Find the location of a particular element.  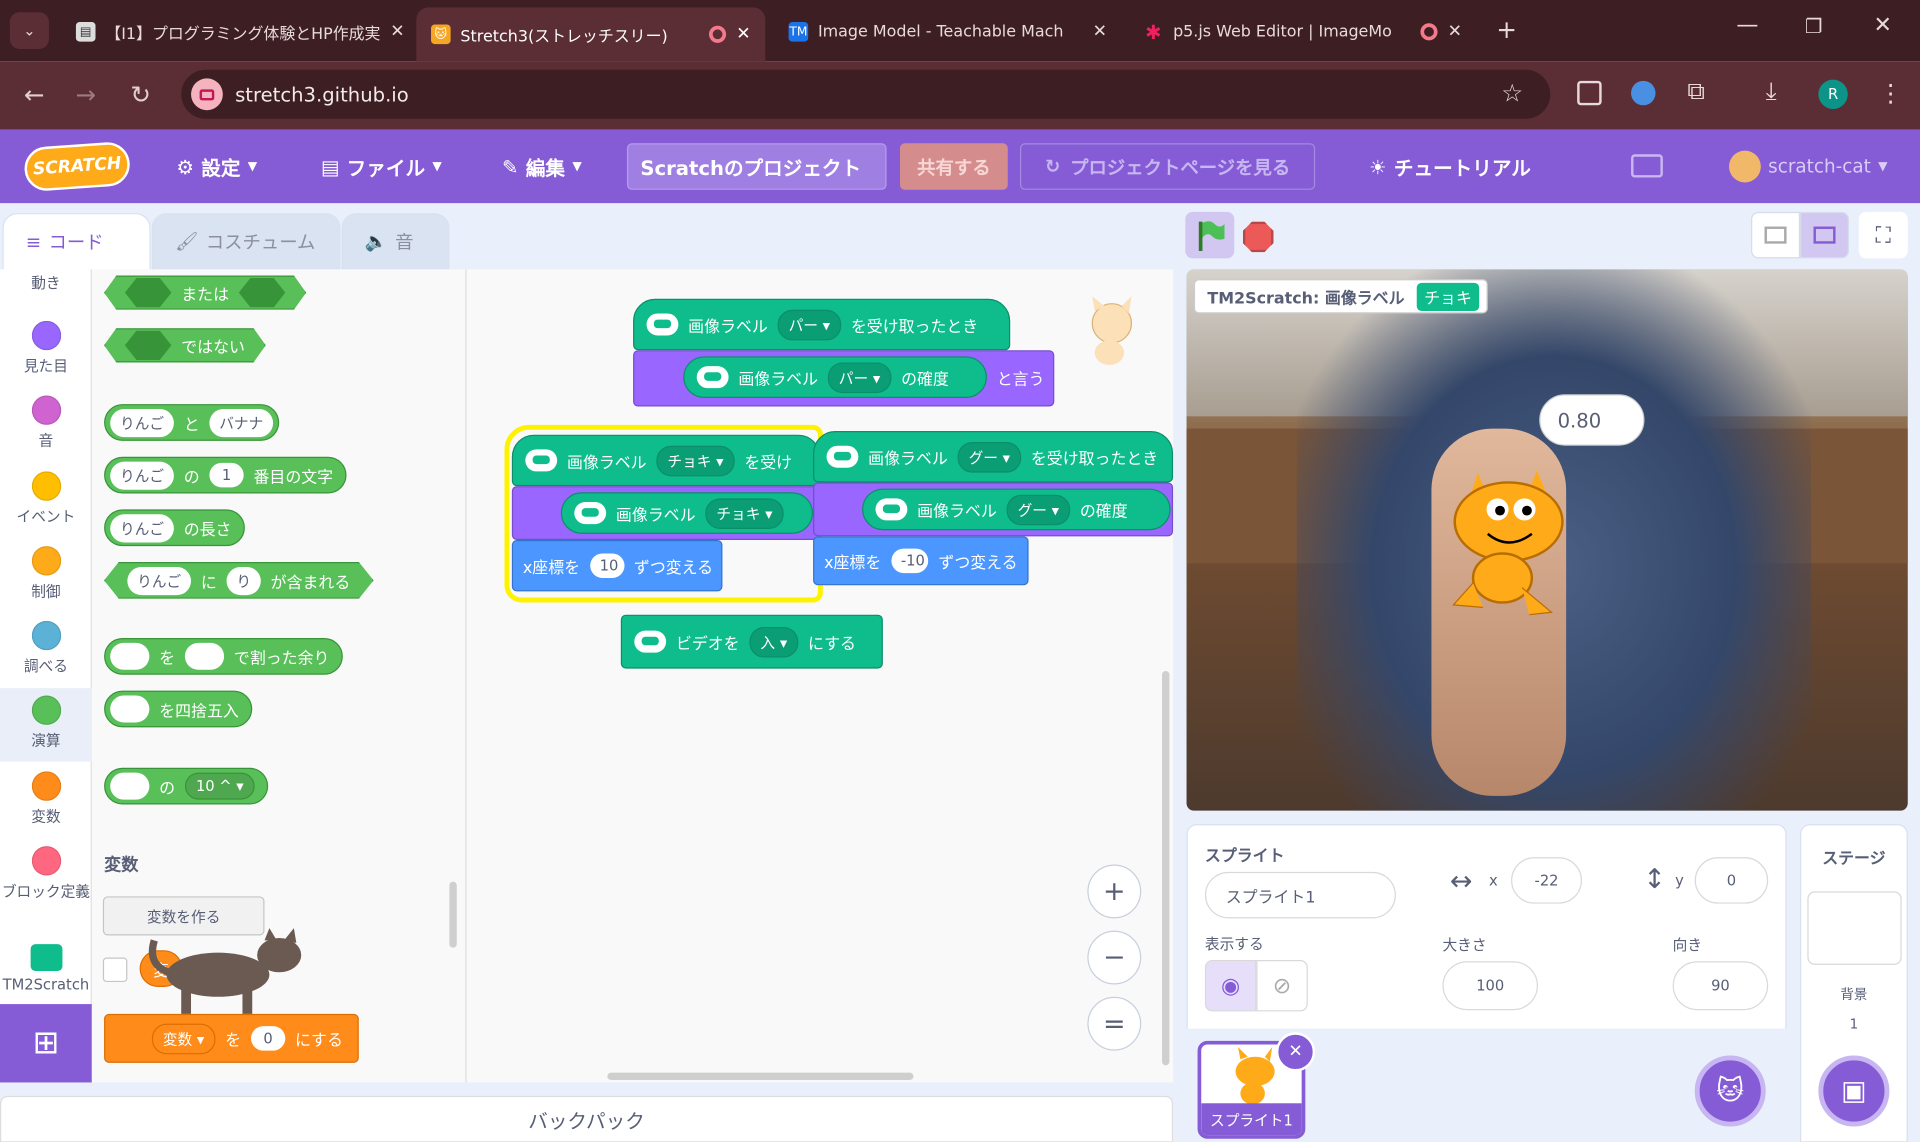

video-state-dropdown: 入 ▾ is located at coordinates (774, 641).